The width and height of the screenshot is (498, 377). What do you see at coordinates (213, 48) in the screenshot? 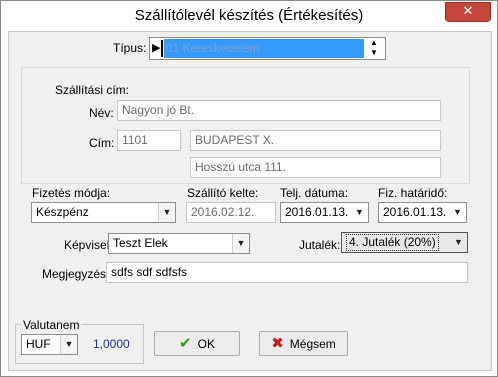
I see `type-value: 01 Kereskedelem` at bounding box center [213, 48].